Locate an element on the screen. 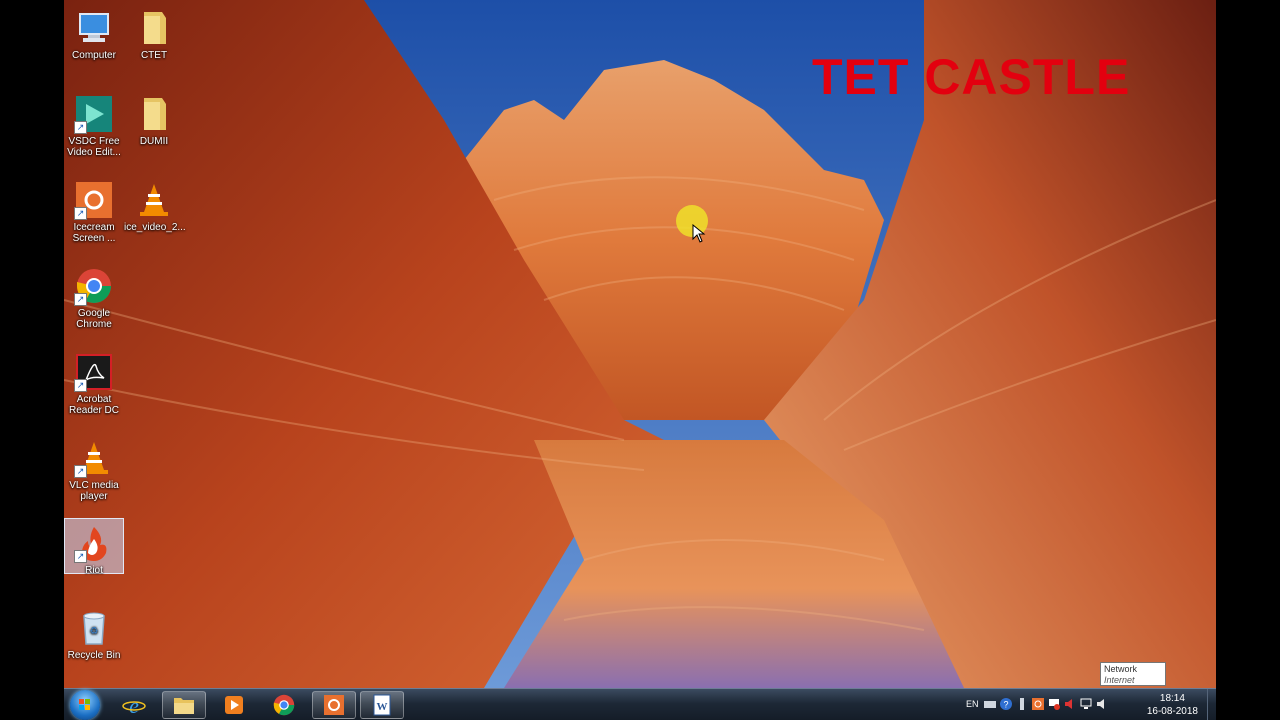 The image size is (1280, 720). desktop-icon-riot: ↗ Riot is located at coordinates (94, 547).